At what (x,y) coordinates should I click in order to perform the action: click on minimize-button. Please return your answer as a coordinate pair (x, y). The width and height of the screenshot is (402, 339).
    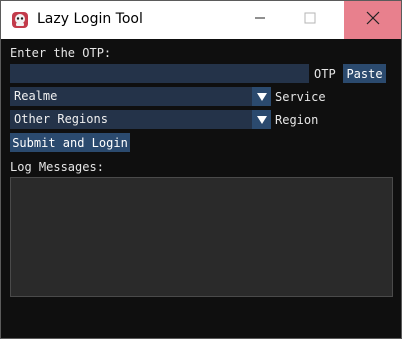
    Looking at the image, I should click on (260, 20).